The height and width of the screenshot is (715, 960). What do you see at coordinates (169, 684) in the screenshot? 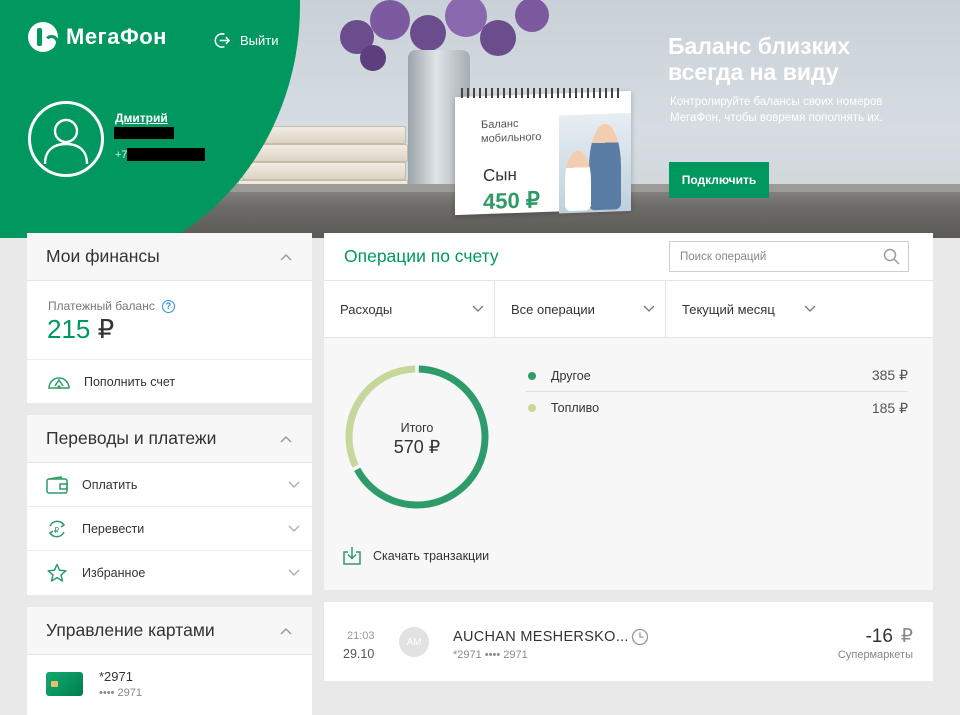
I see `card-item: *2971 •••• 2971` at bounding box center [169, 684].